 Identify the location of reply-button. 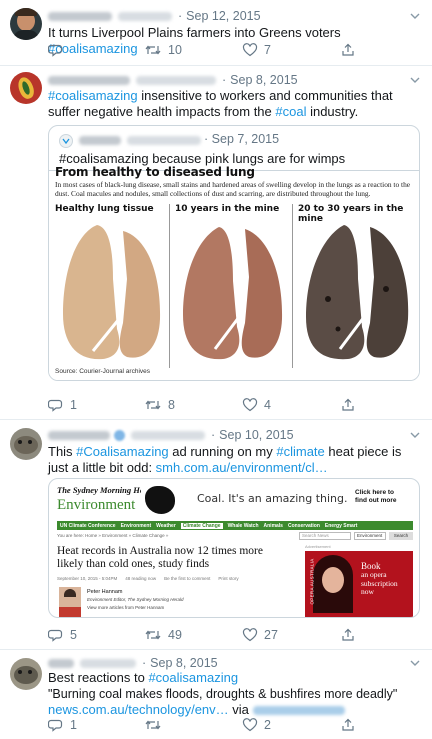
(59, 50).